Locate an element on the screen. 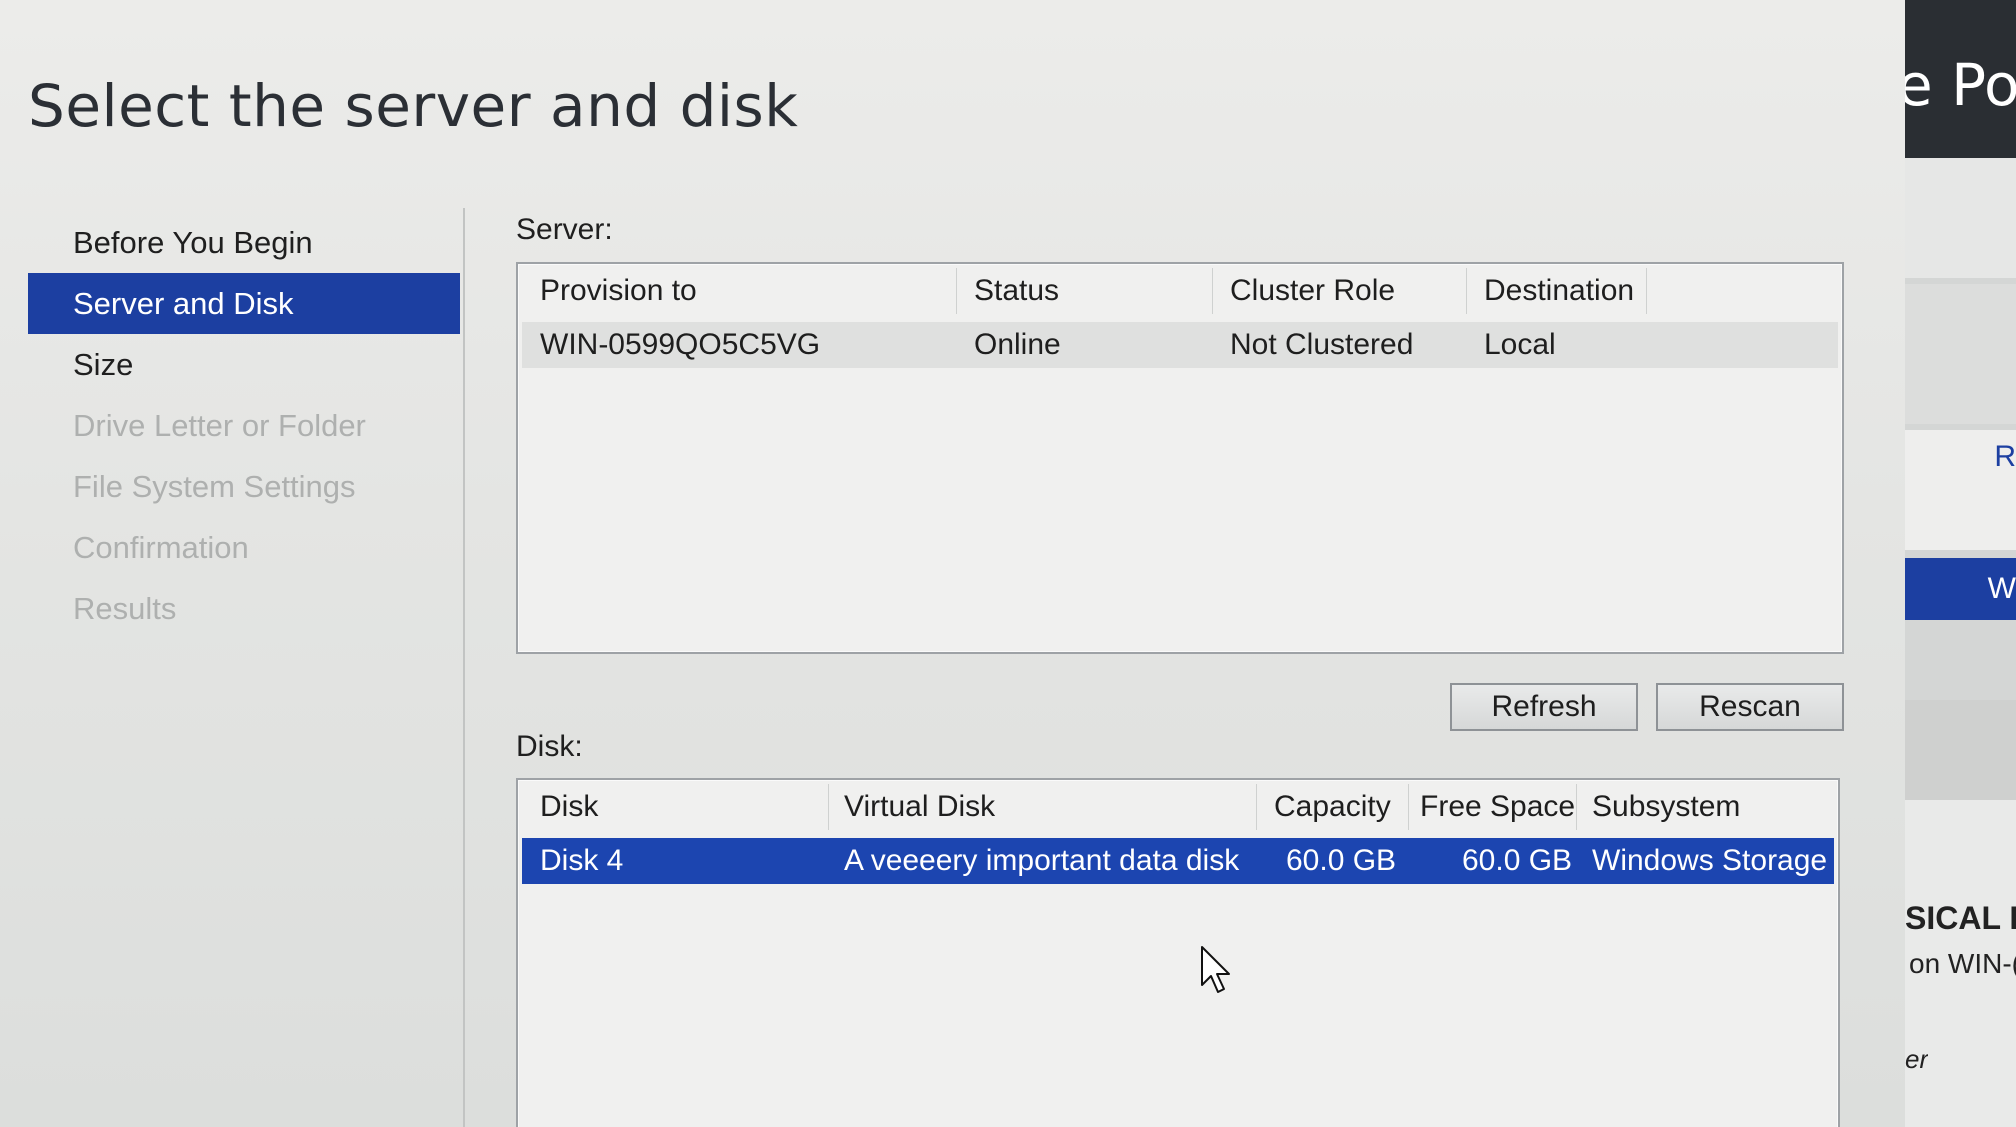  background-window-selected-row: W is located at coordinates (1956, 589).